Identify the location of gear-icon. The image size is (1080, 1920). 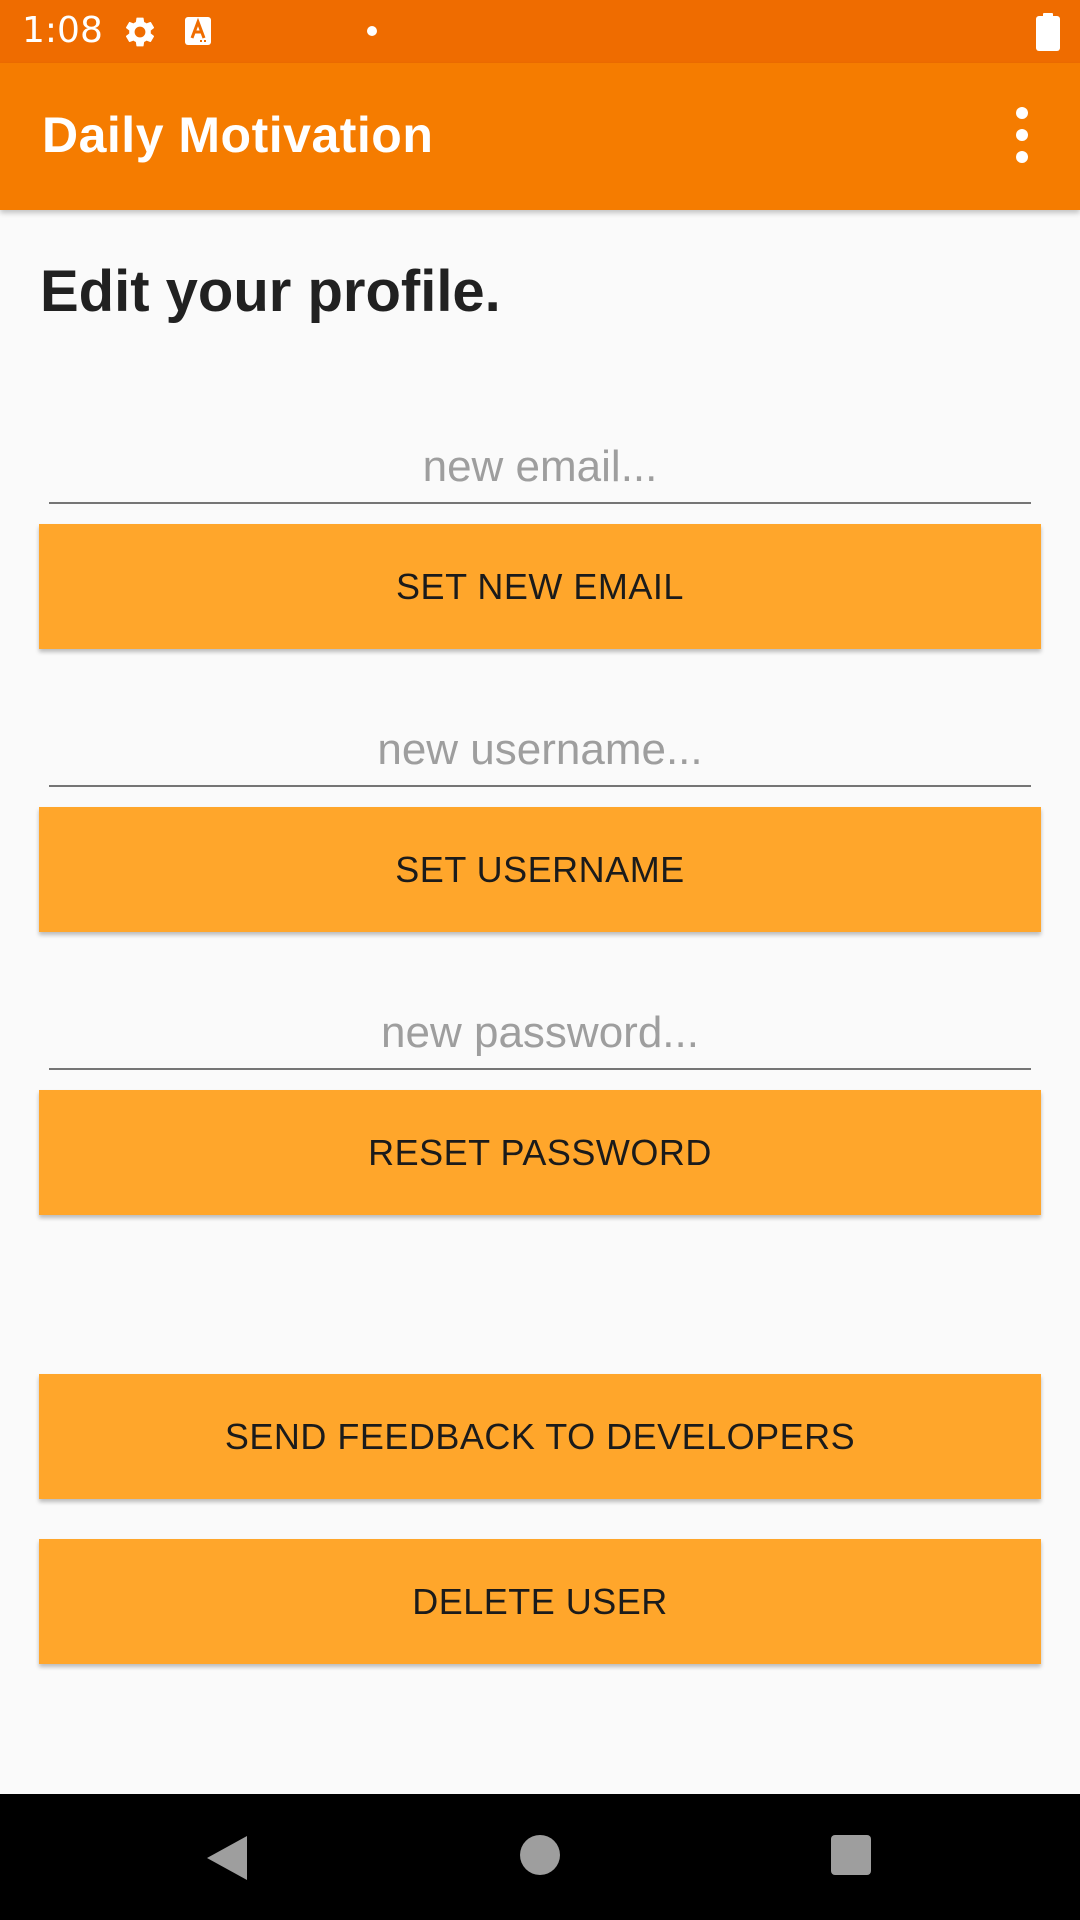
(140, 32).